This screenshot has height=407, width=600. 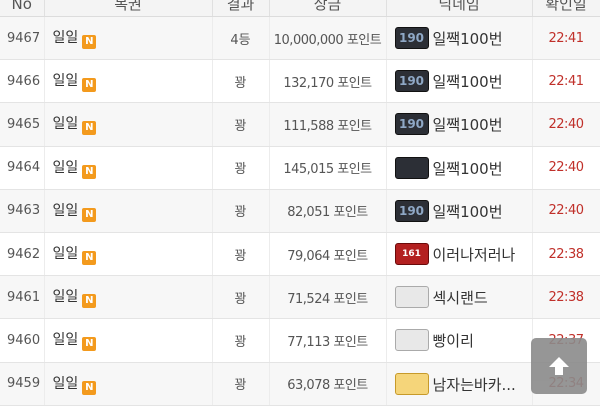 I want to click on nickname-cell: 섹시랜드, so click(x=459, y=297).